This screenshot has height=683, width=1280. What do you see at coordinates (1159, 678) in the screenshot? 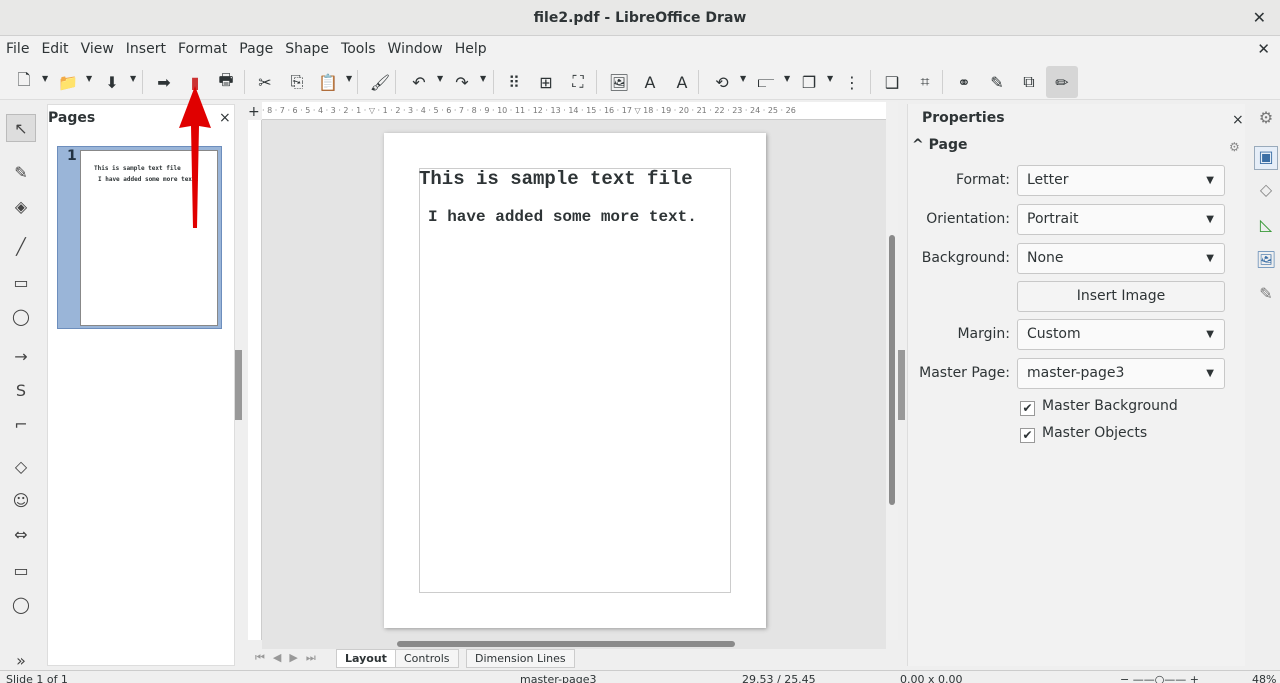
I see `zoom-slider: − ——○—— +` at bounding box center [1159, 678].